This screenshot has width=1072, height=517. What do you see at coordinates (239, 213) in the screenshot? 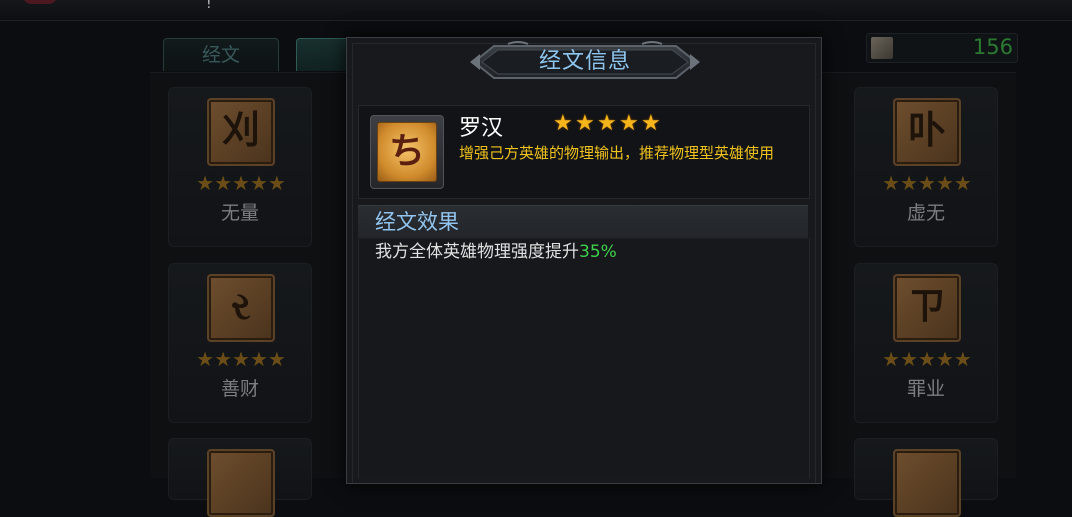
I see `card-name: 无量` at bounding box center [239, 213].